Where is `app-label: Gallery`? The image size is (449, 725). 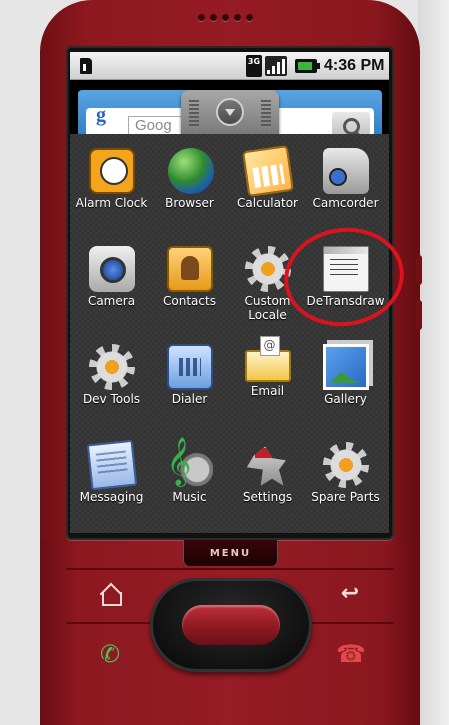 app-label: Gallery is located at coordinates (345, 399).